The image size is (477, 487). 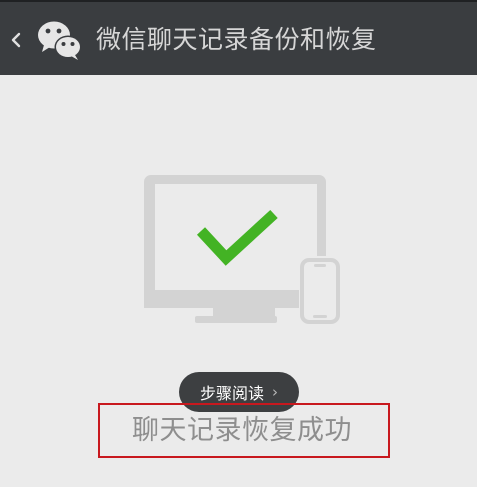 What do you see at coordinates (60, 40) in the screenshot?
I see `wechat-icon` at bounding box center [60, 40].